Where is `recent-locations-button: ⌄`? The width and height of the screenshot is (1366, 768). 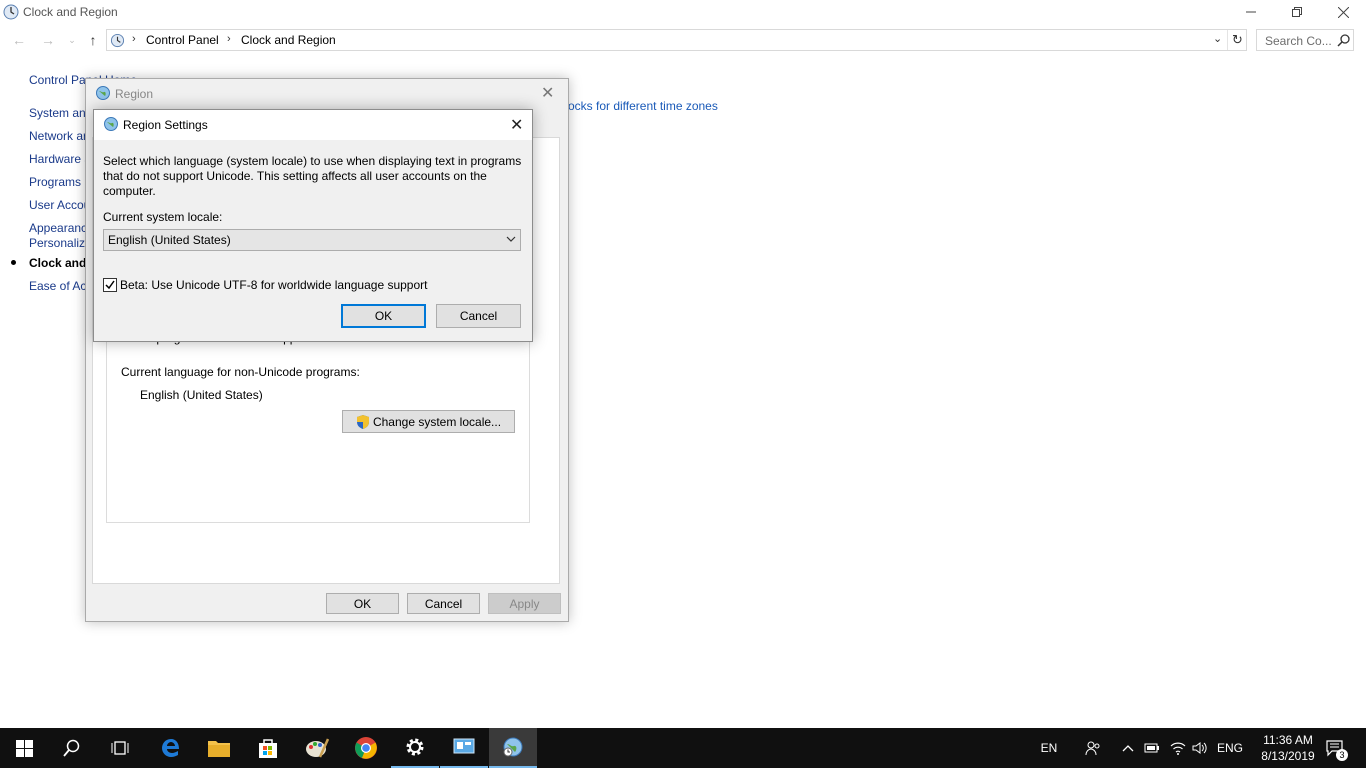
recent-locations-button: ⌄ is located at coordinates (72, 40).